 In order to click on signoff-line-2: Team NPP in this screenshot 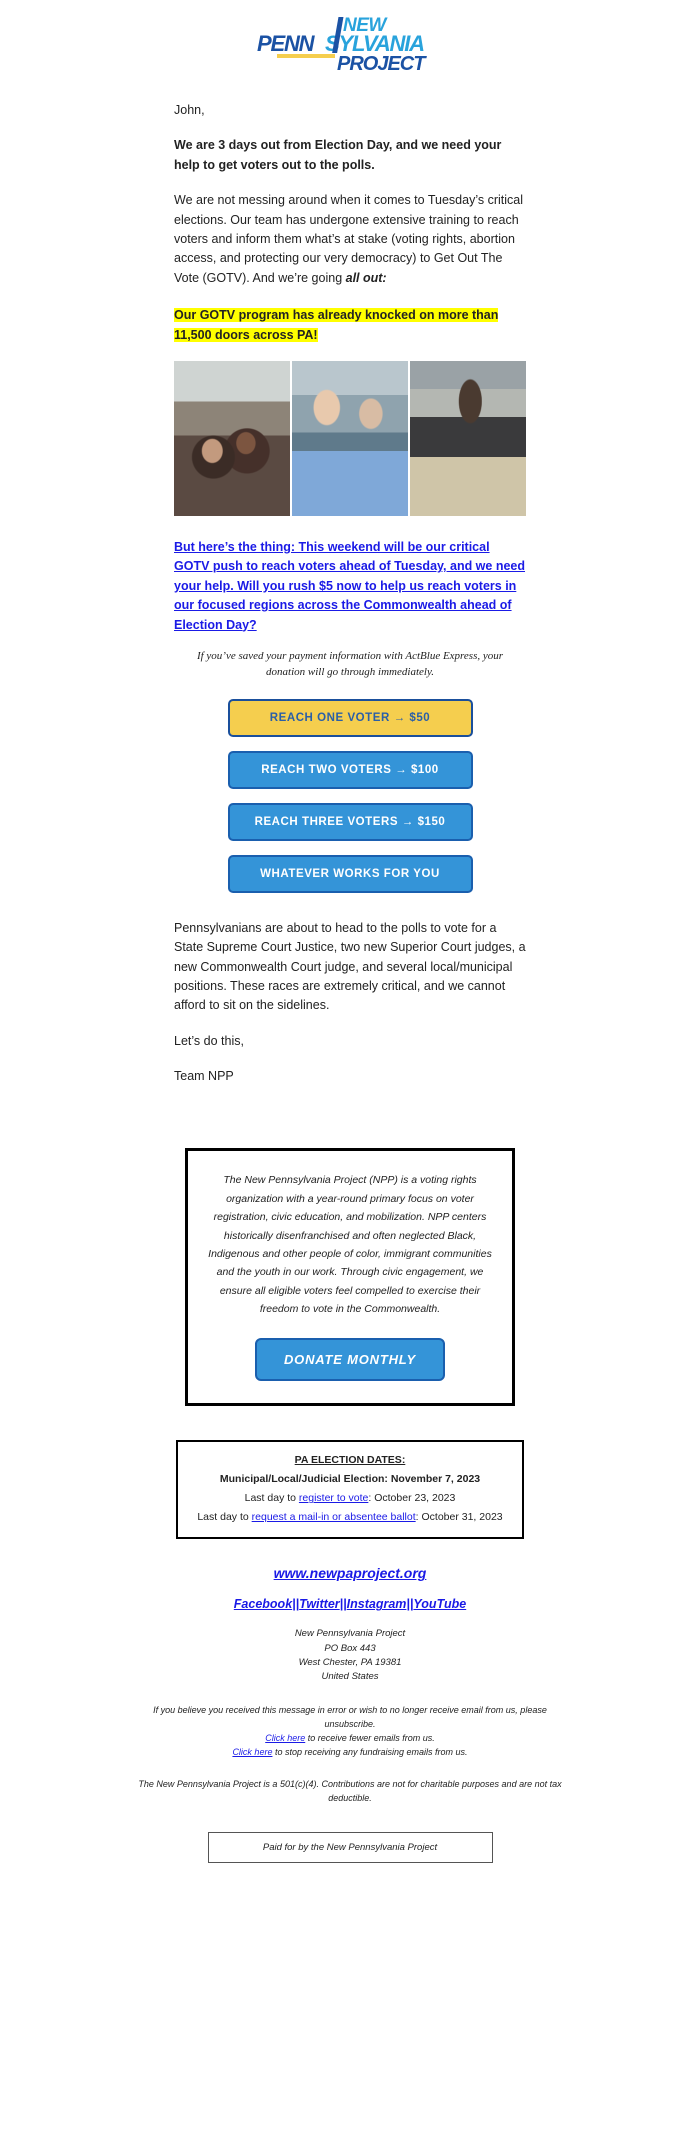, I will do `click(204, 1076)`.